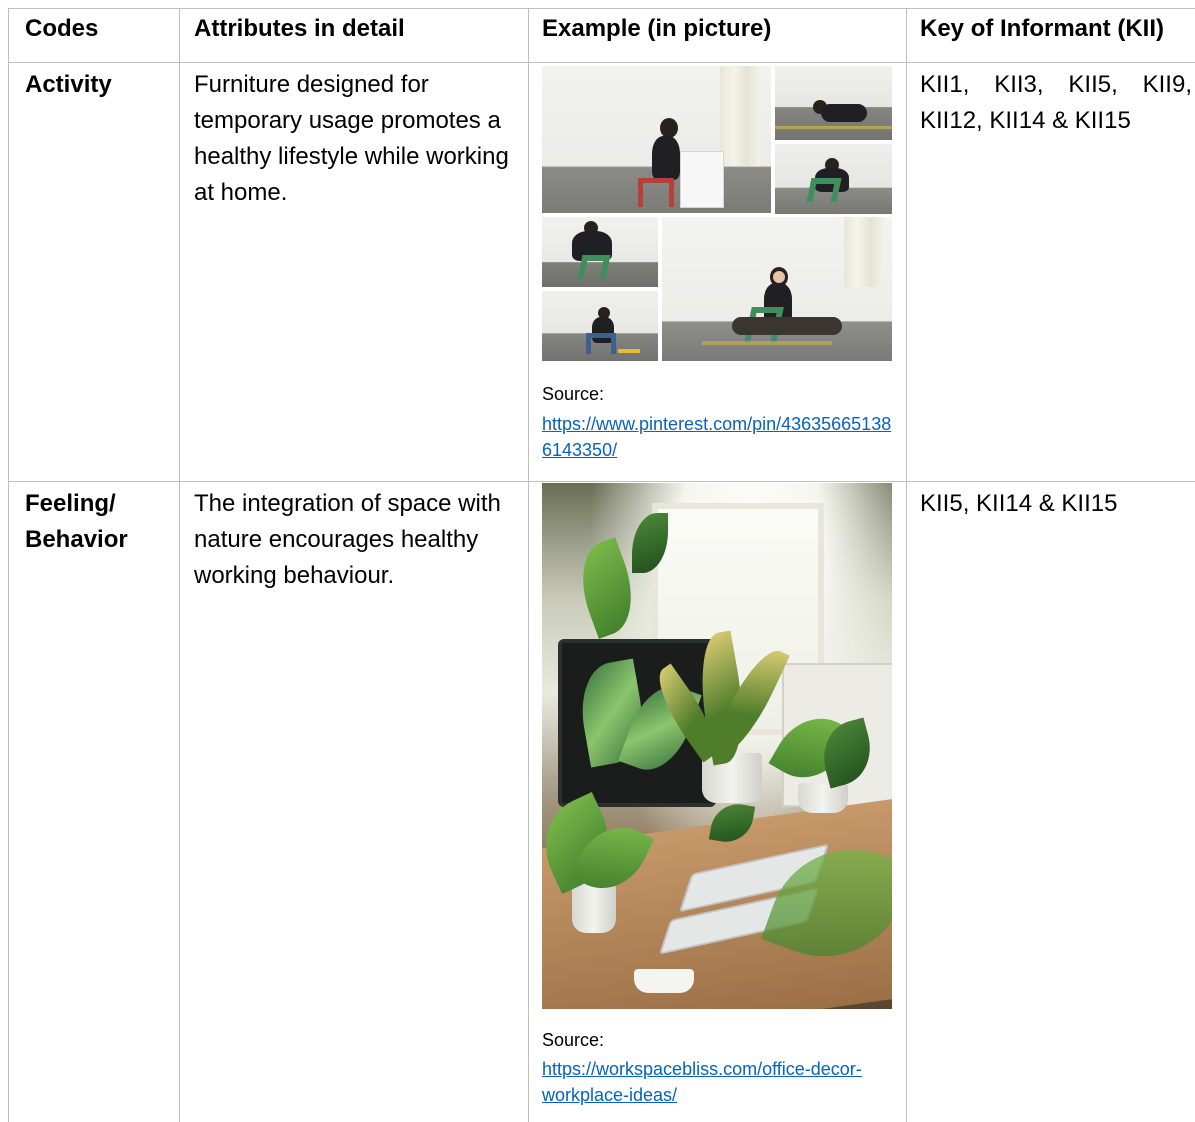 Image resolution: width=1195 pixels, height=1122 pixels. What do you see at coordinates (299, 28) in the screenshot?
I see `header-attributes: Attributes in detail` at bounding box center [299, 28].